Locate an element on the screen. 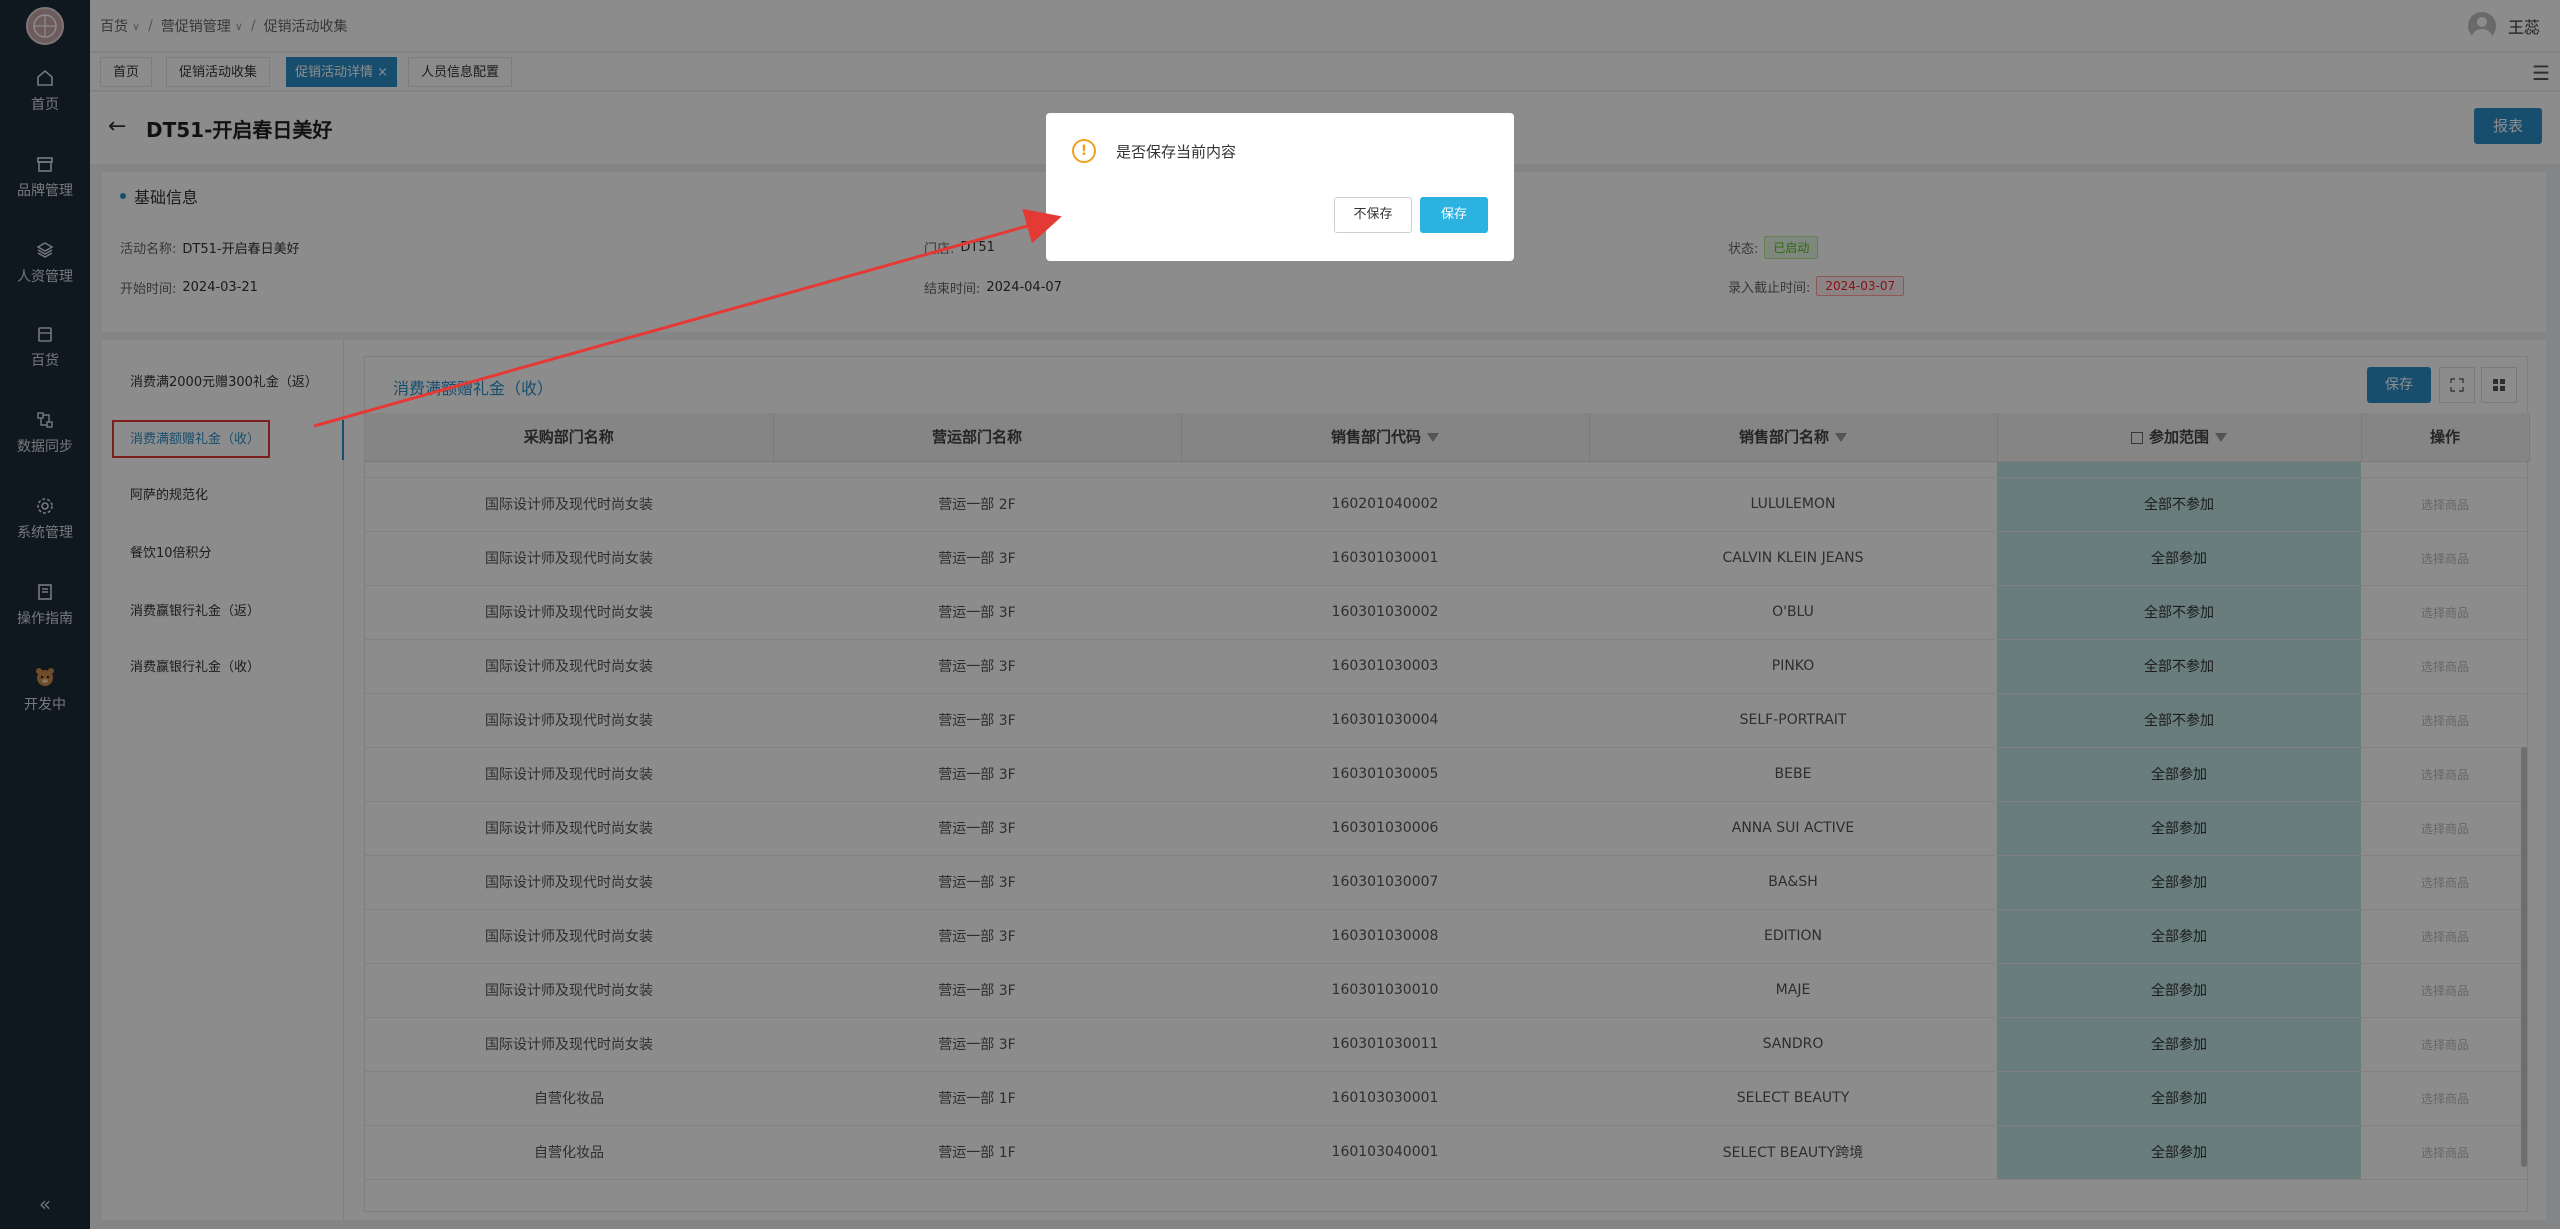 This screenshot has width=2560, height=1229. confirm-save-button: 保存 is located at coordinates (1454, 215).